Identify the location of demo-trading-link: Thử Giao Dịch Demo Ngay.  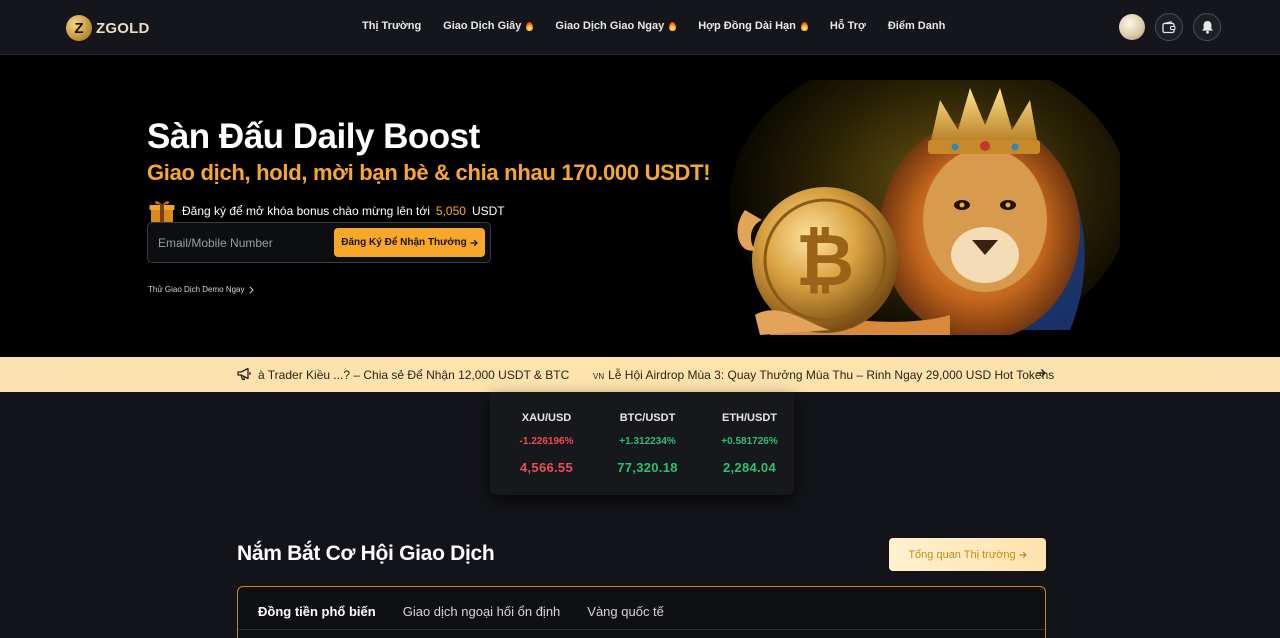
(201, 289).